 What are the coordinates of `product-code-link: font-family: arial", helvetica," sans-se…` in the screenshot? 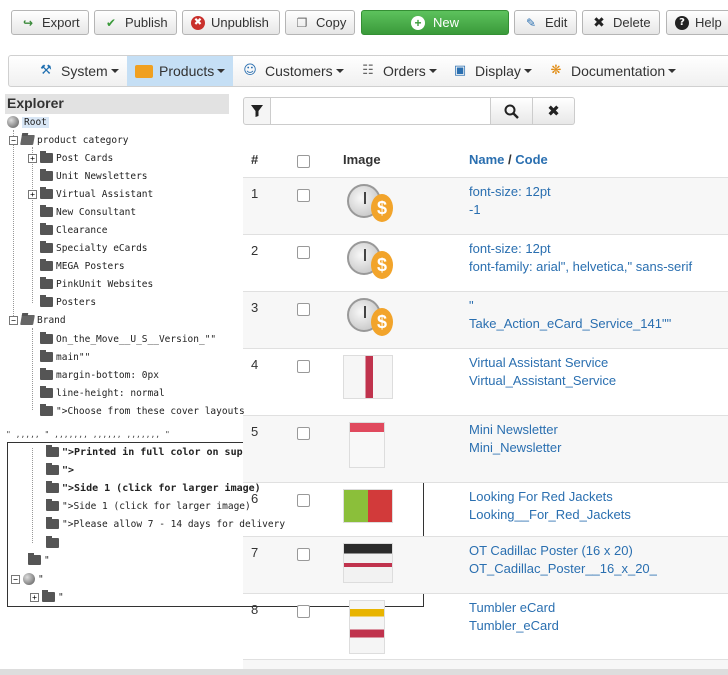 It's located at (580, 266).